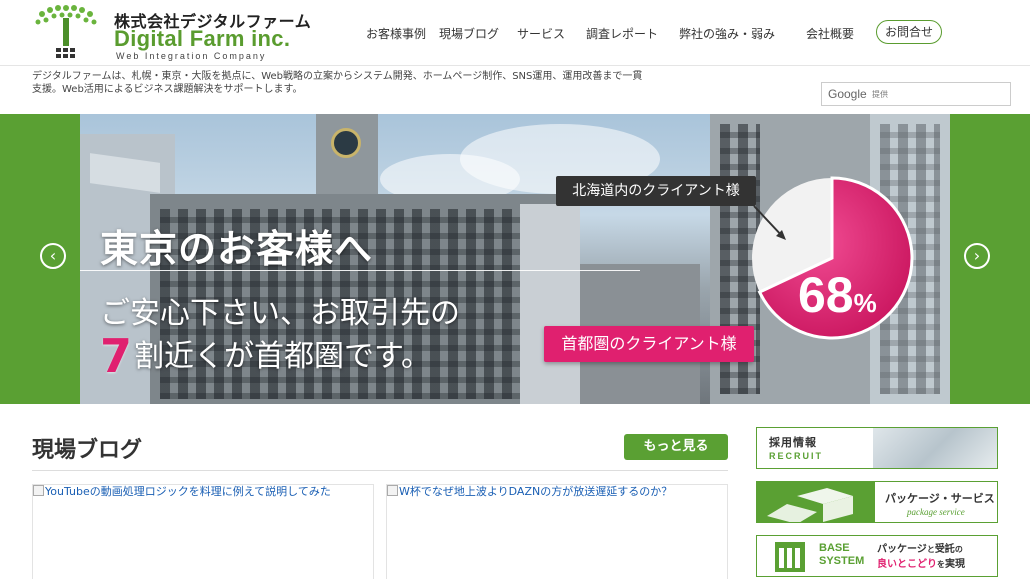 This screenshot has width=1030, height=579. Describe the element at coordinates (907, 564) in the screenshot. I see `base-copy-2a: 良いとこどり` at that location.